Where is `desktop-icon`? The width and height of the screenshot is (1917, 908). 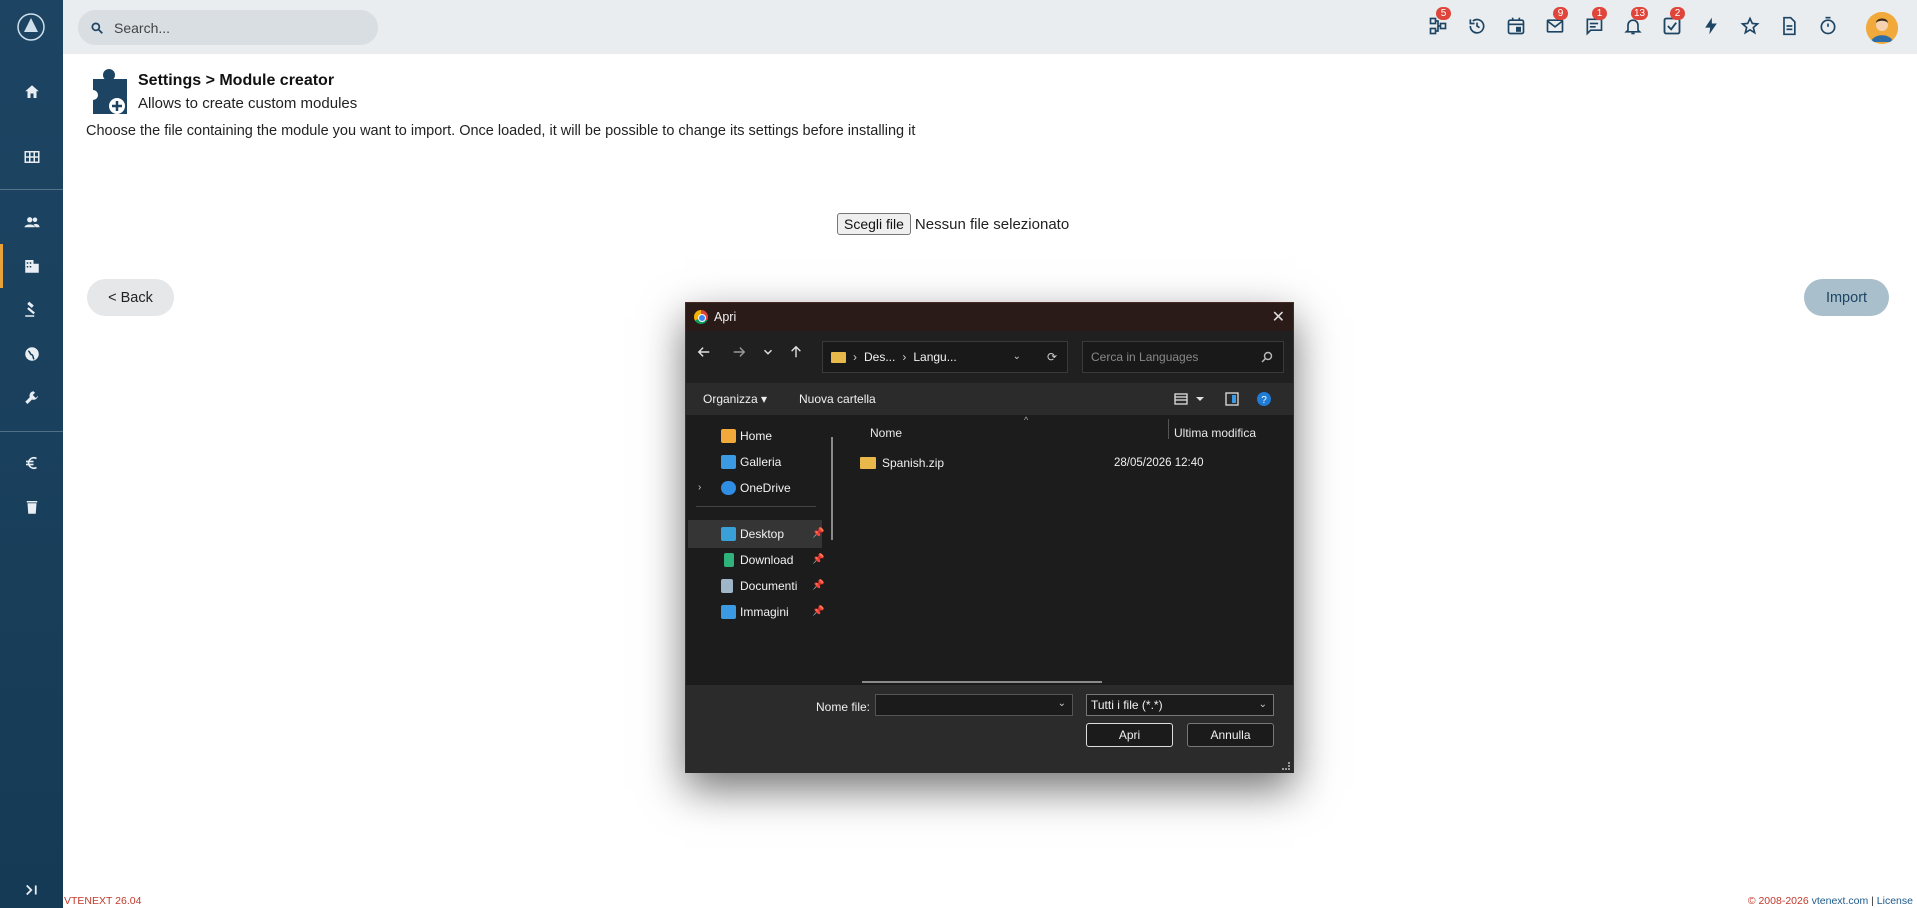
desktop-icon is located at coordinates (728, 534).